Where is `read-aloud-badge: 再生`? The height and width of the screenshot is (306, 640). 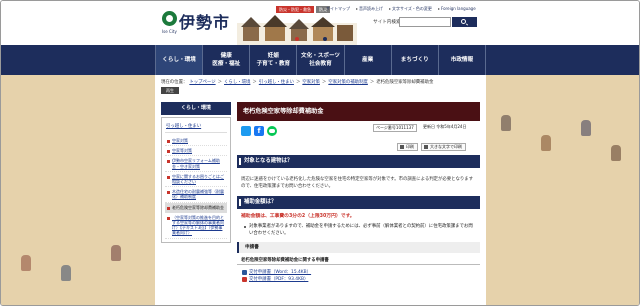
read-aloud-badge: 再生 is located at coordinates (170, 90).